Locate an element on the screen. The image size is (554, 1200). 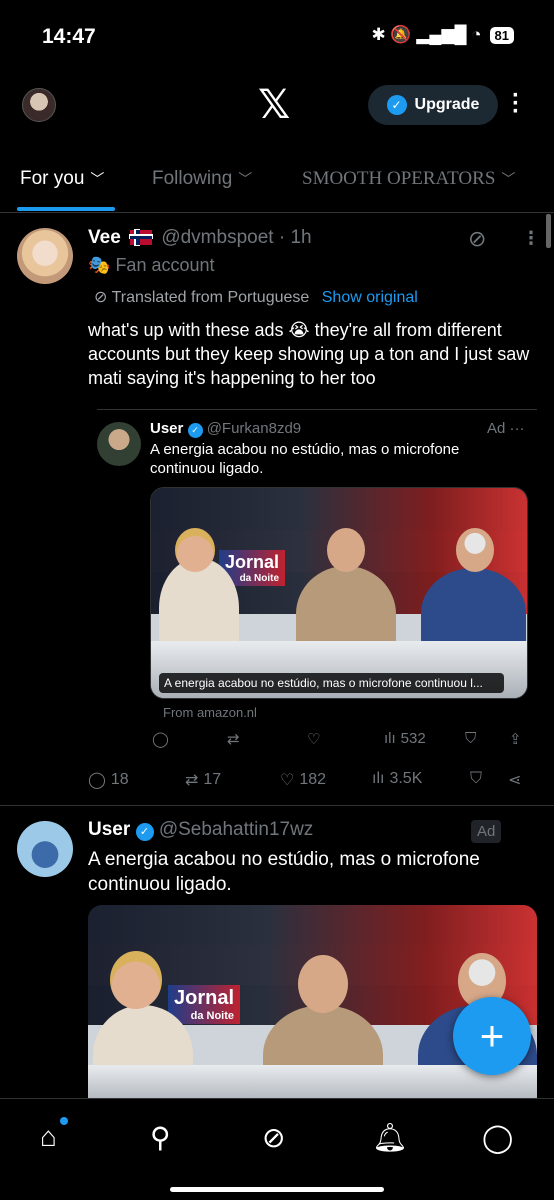
repost-button: ⇄ is located at coordinates (233, 739).